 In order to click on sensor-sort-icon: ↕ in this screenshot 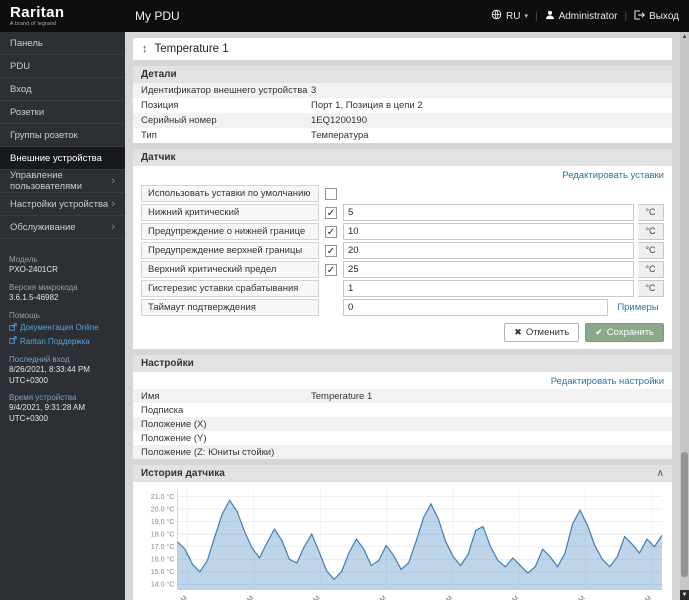, I will do `click(145, 49)`.